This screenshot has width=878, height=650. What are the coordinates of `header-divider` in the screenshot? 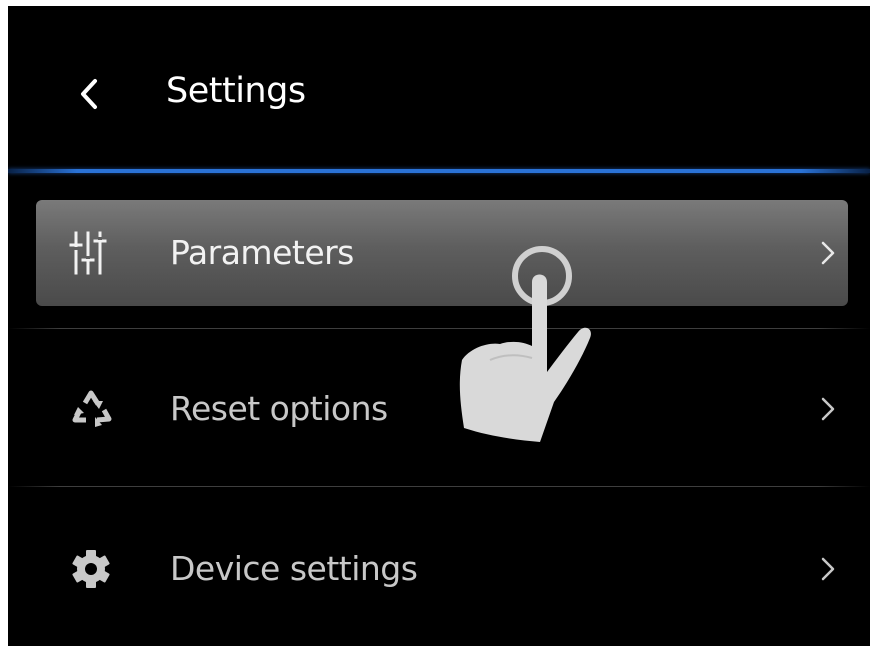 It's located at (439, 171).